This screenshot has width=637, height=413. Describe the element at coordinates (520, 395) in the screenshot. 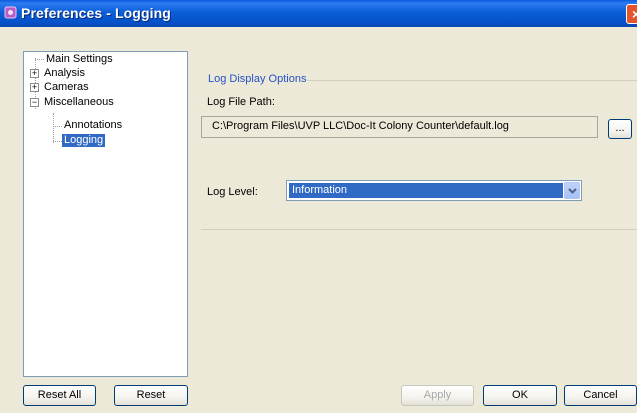

I see `ok-button: OK` at that location.